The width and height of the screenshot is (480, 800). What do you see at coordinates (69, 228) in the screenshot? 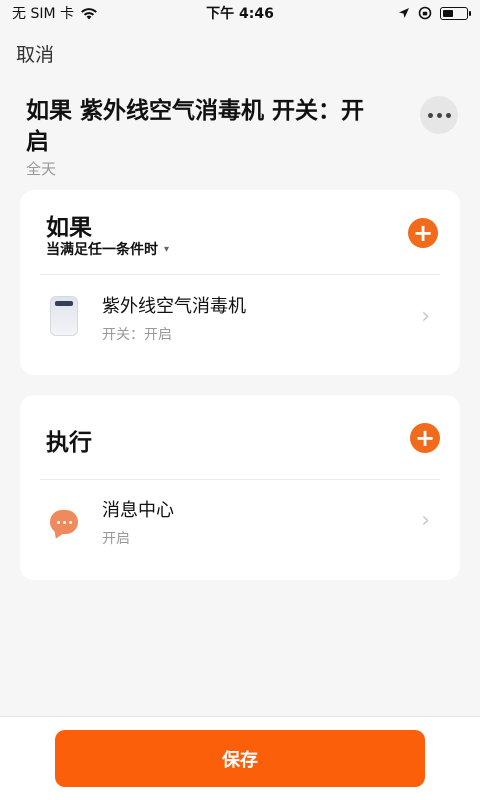
I see `if-heading: 如果` at bounding box center [69, 228].